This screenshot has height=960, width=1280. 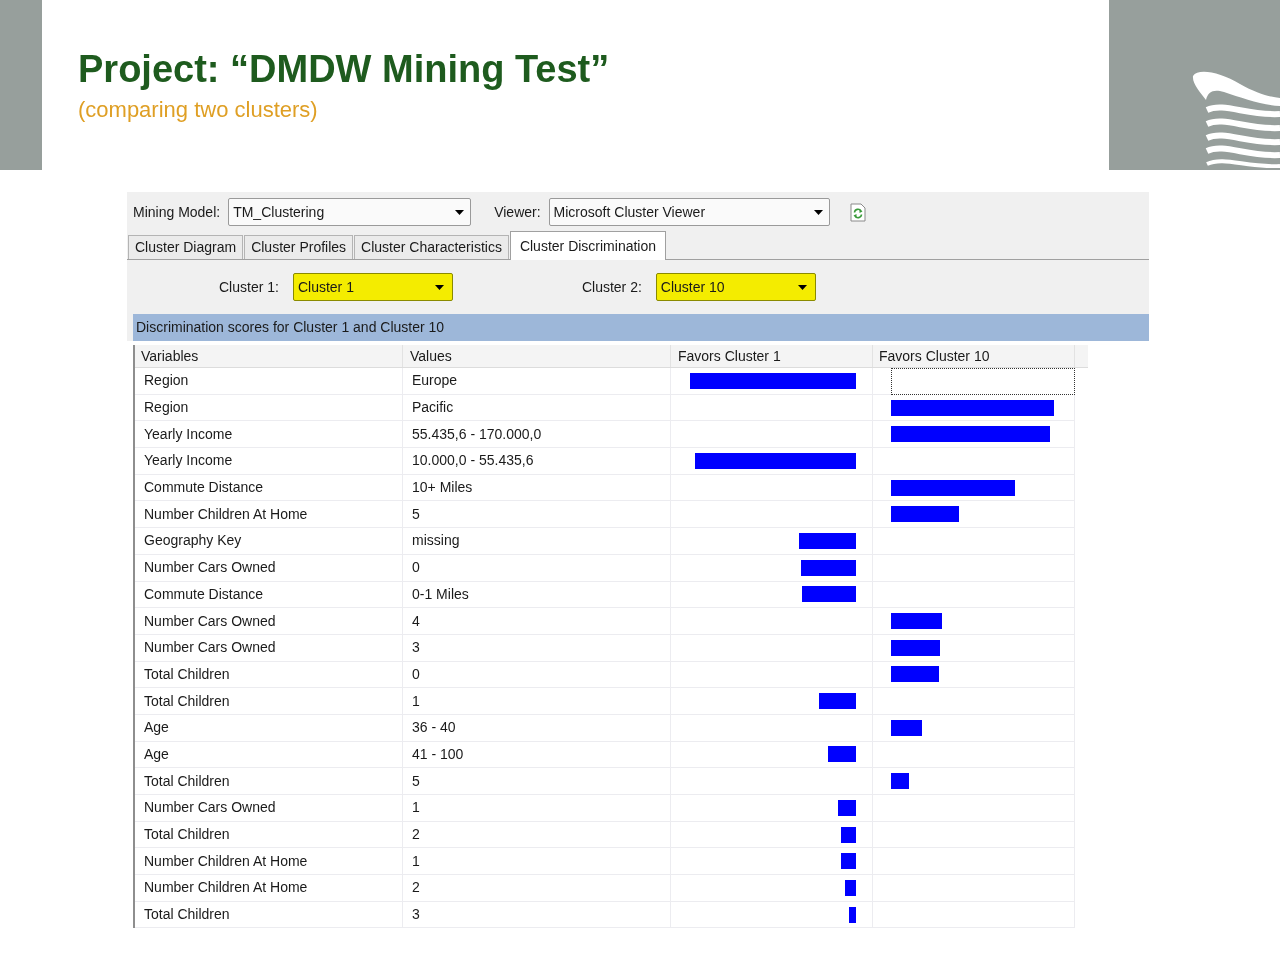 What do you see at coordinates (269, 541) in the screenshot?
I see `table-cell: Geography Key` at bounding box center [269, 541].